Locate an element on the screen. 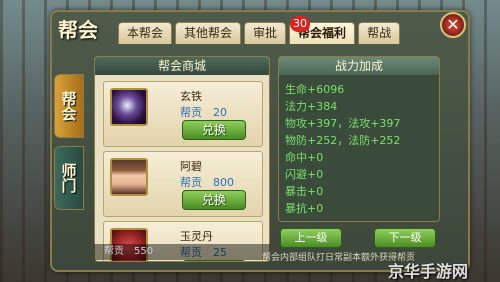  close-button: ✕ is located at coordinates (453, 25).